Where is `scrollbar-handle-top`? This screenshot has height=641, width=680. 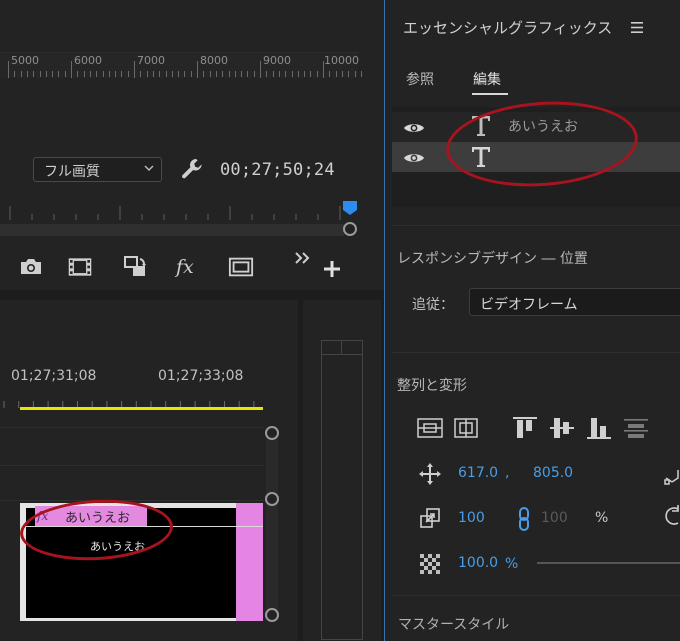
scrollbar-handle-top is located at coordinates (272, 433).